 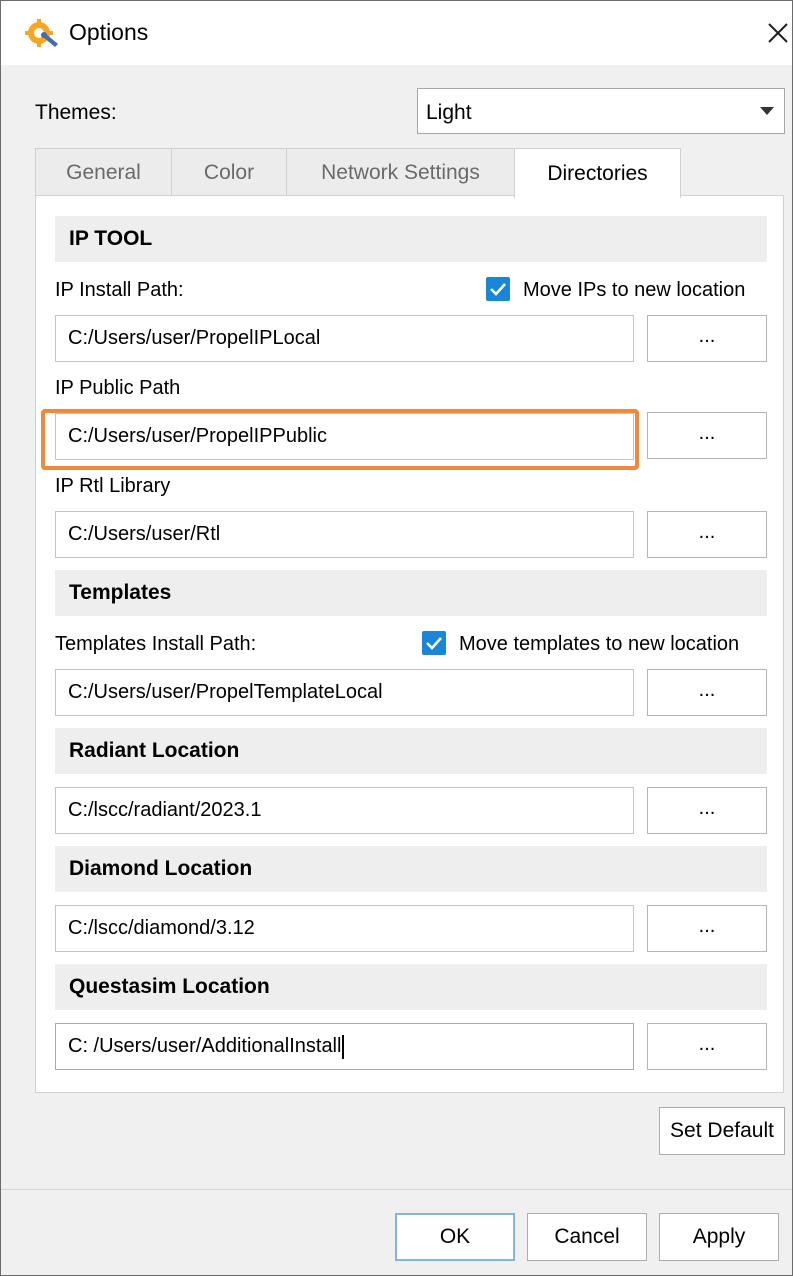 What do you see at coordinates (109, 32) in the screenshot?
I see `window-title: Options` at bounding box center [109, 32].